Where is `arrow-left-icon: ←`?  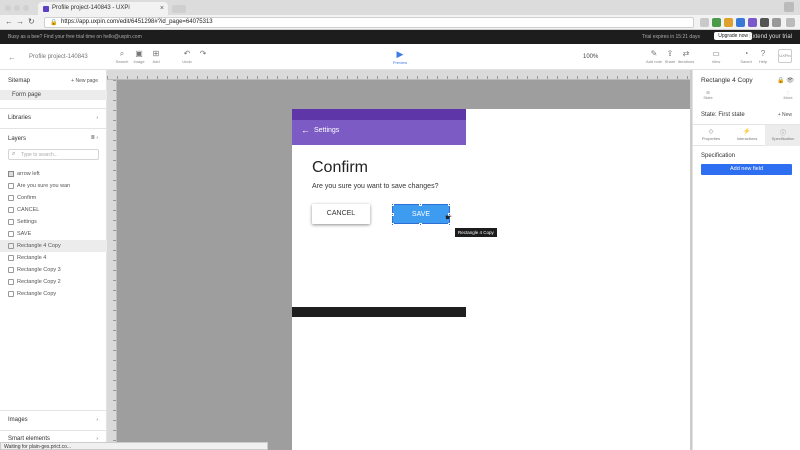
arrow-left-icon: ← is located at coordinates (305, 130).